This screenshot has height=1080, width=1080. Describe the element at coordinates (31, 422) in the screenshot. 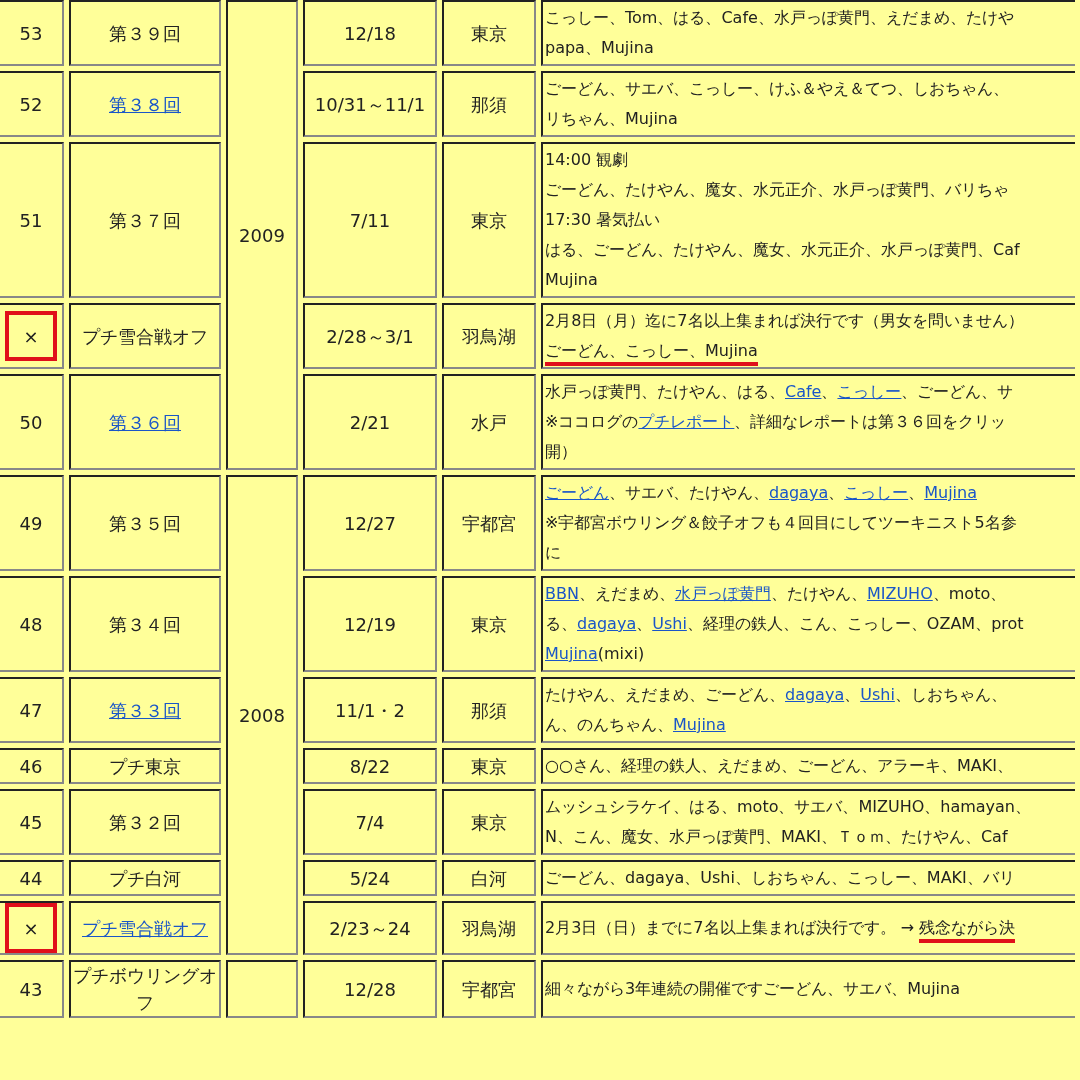

I see `row-number: 50` at that location.